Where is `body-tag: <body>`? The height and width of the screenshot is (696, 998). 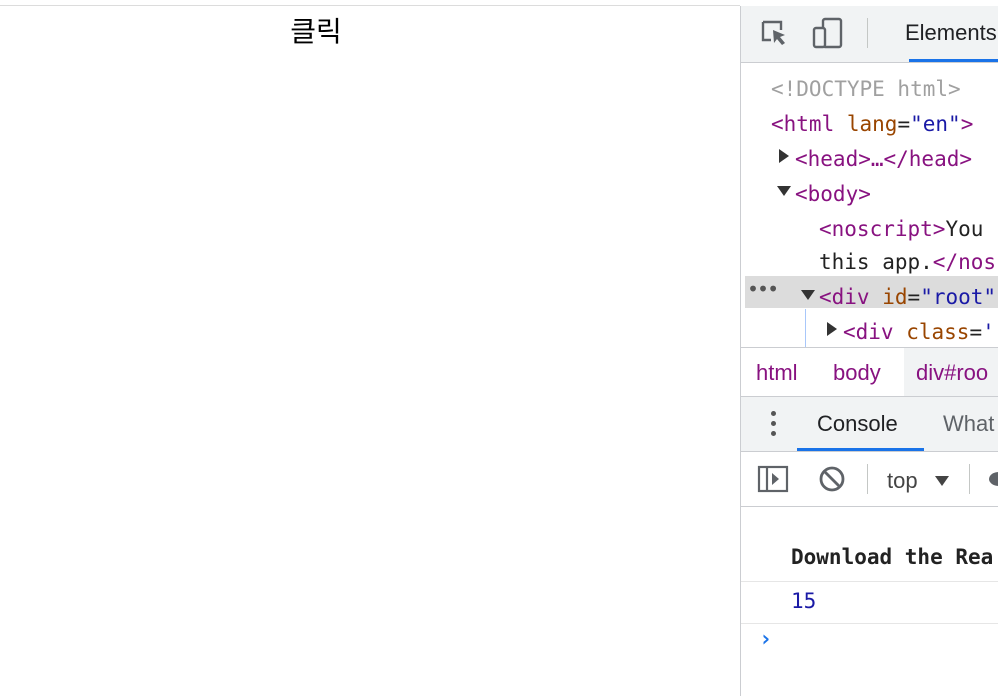
body-tag: <body> is located at coordinates (833, 194).